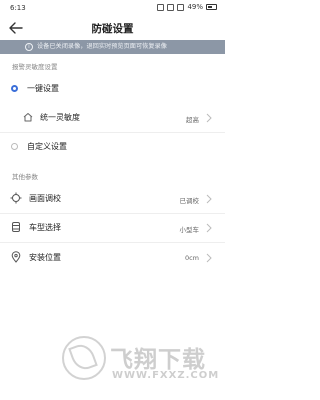  What do you see at coordinates (166, 375) in the screenshot?
I see `watermark-url: WWW.FXXZ.COM` at bounding box center [166, 375].